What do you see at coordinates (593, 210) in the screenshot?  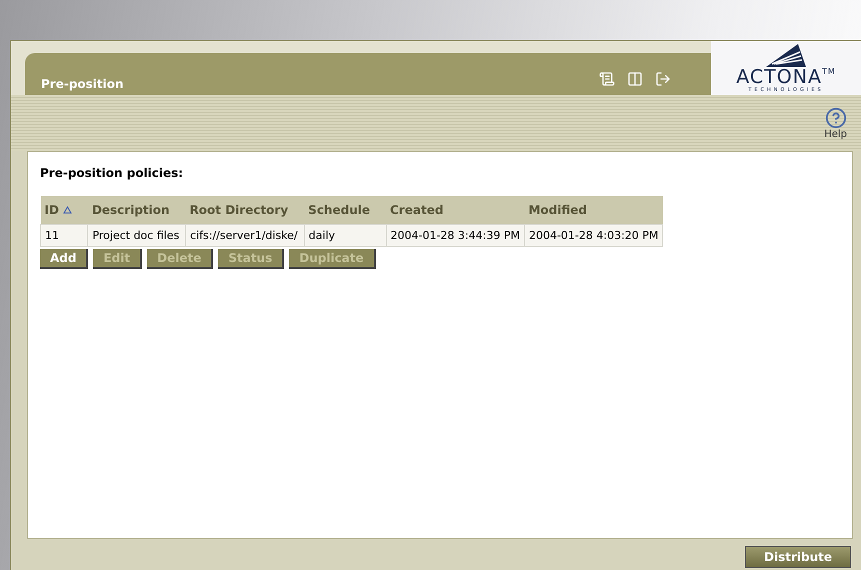 I see `column-header: Modified` at bounding box center [593, 210].